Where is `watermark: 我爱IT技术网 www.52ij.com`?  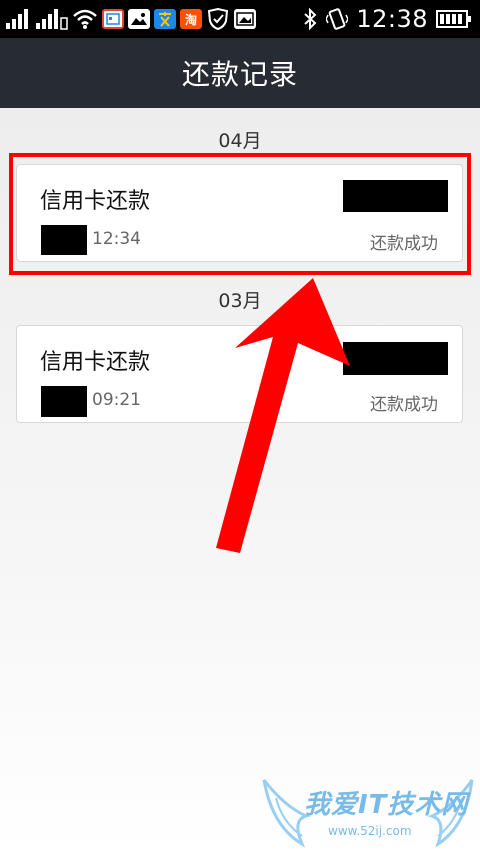 watermark: 我爱IT技术网 www.52ij.com is located at coordinates (368, 813).